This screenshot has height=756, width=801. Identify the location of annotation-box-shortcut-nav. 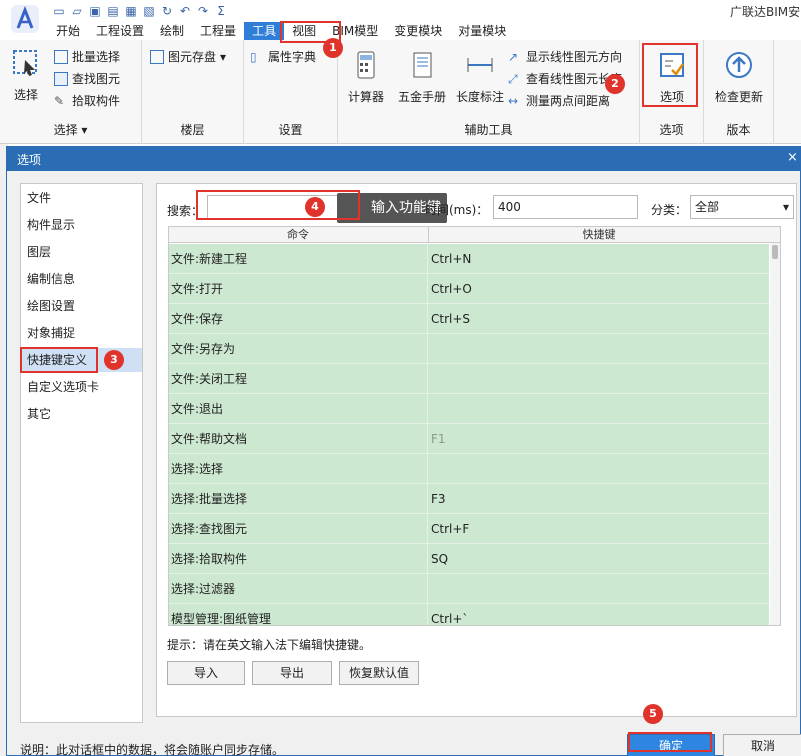
(59, 360).